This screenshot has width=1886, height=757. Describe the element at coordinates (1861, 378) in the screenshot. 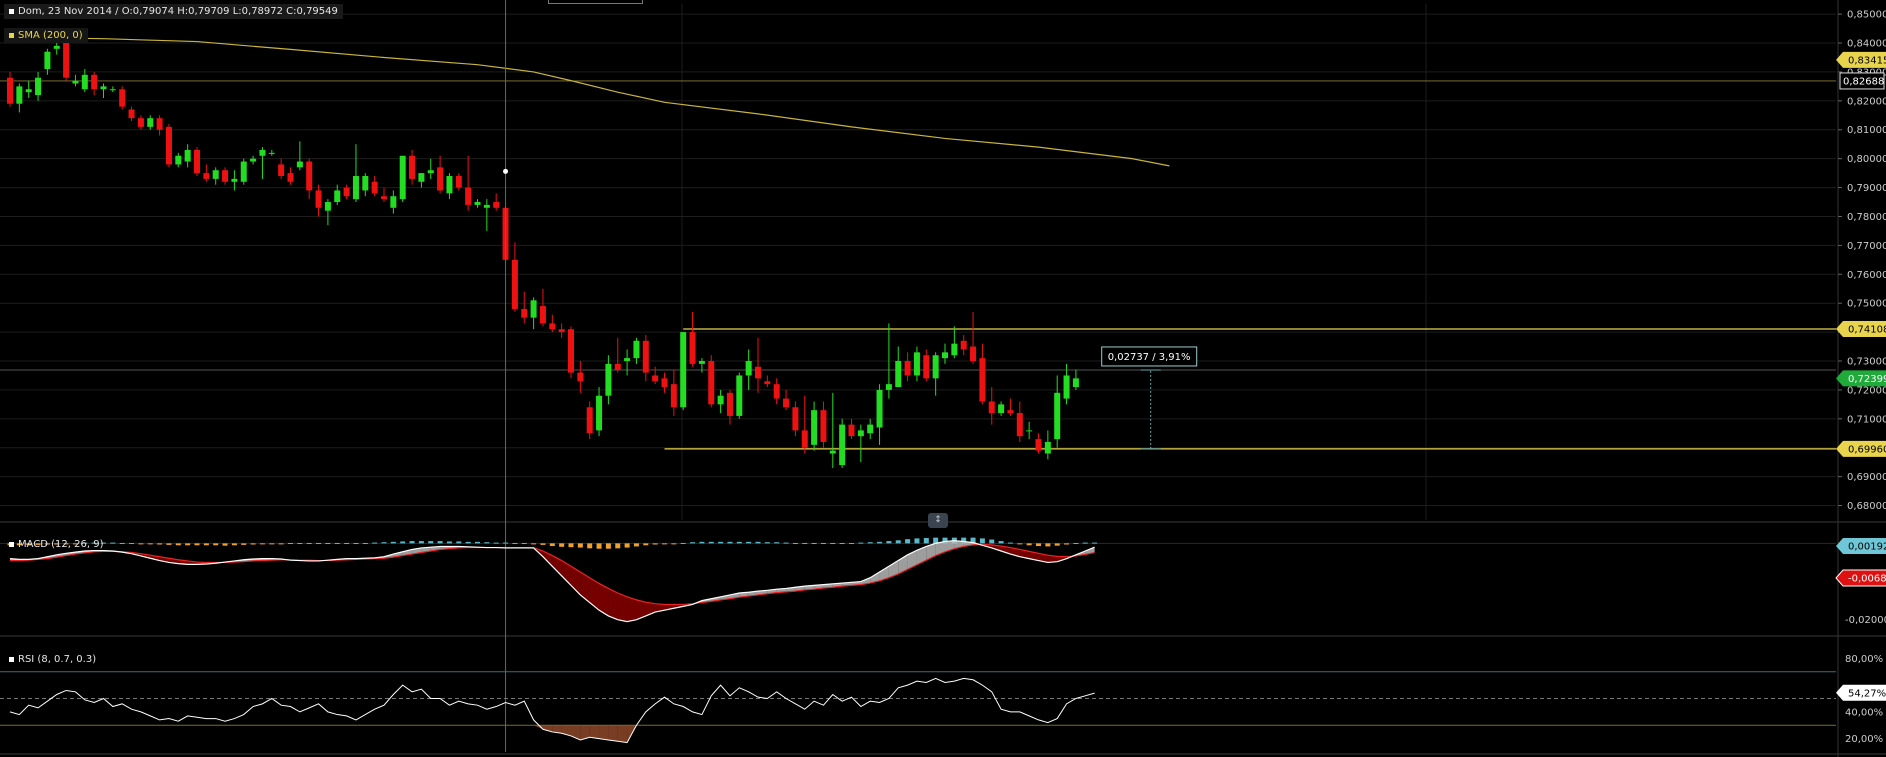

I see `current-price-tag: 0,72399` at that location.